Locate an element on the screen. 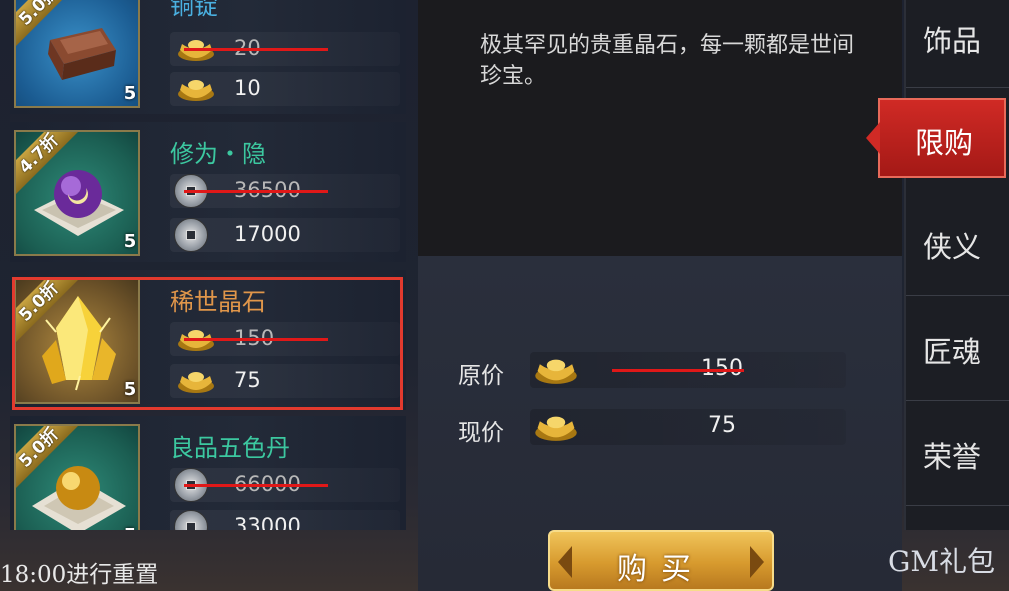 The height and width of the screenshot is (591, 1009). sale-price: 17000 is located at coordinates (267, 234).